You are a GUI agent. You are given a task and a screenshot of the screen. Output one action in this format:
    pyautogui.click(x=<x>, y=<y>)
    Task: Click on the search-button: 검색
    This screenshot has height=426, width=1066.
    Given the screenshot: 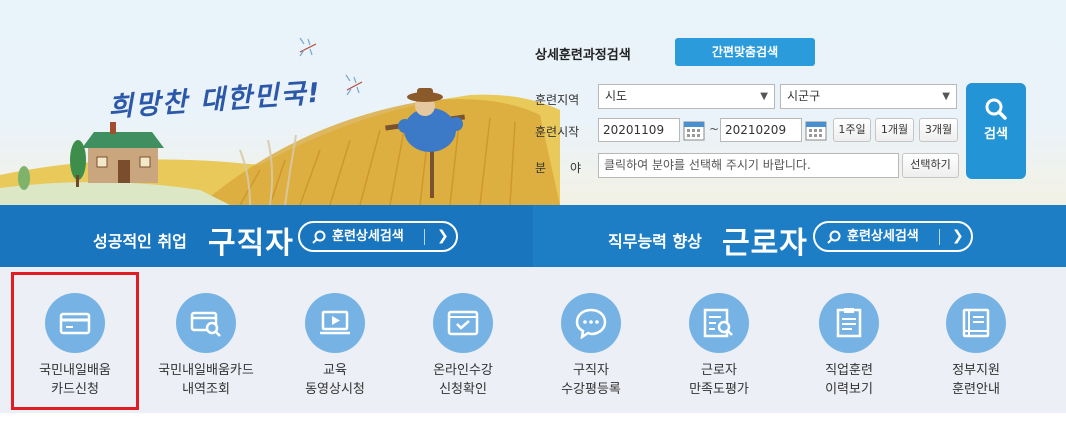 What is the action you would take?
    pyautogui.click(x=996, y=131)
    